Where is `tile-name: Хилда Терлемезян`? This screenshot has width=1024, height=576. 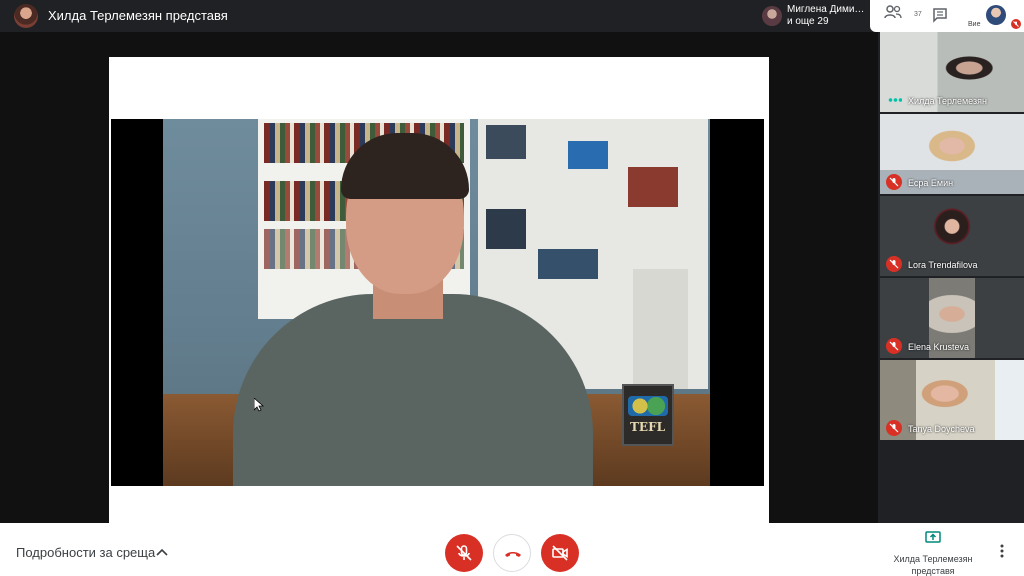 tile-name: Хилда Терлемезян is located at coordinates (947, 101).